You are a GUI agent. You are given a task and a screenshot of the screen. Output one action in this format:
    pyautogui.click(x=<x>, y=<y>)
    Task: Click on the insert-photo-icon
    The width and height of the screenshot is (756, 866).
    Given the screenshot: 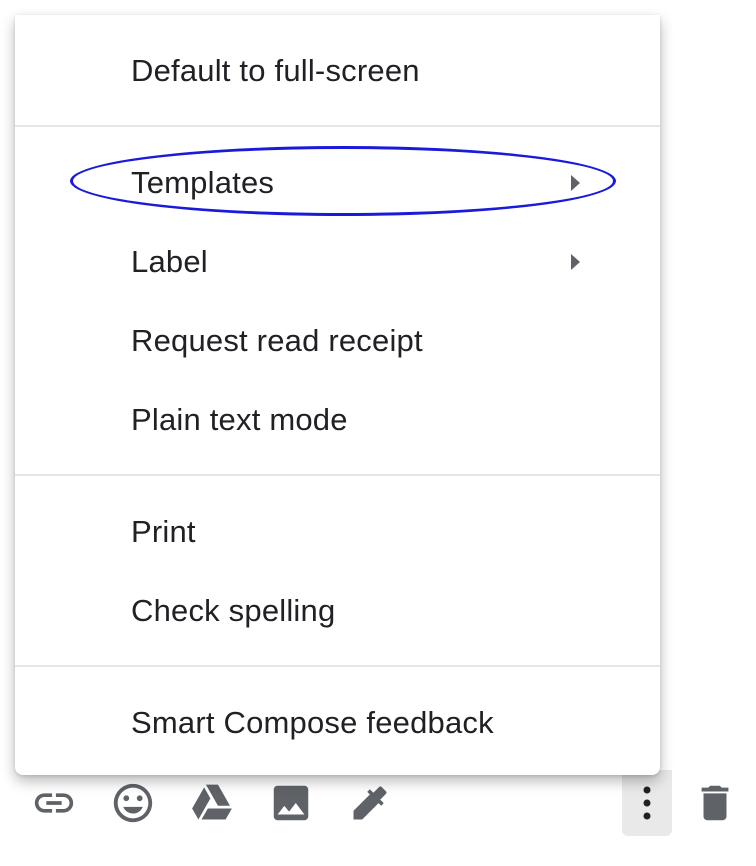 What is the action you would take?
    pyautogui.click(x=291, y=803)
    